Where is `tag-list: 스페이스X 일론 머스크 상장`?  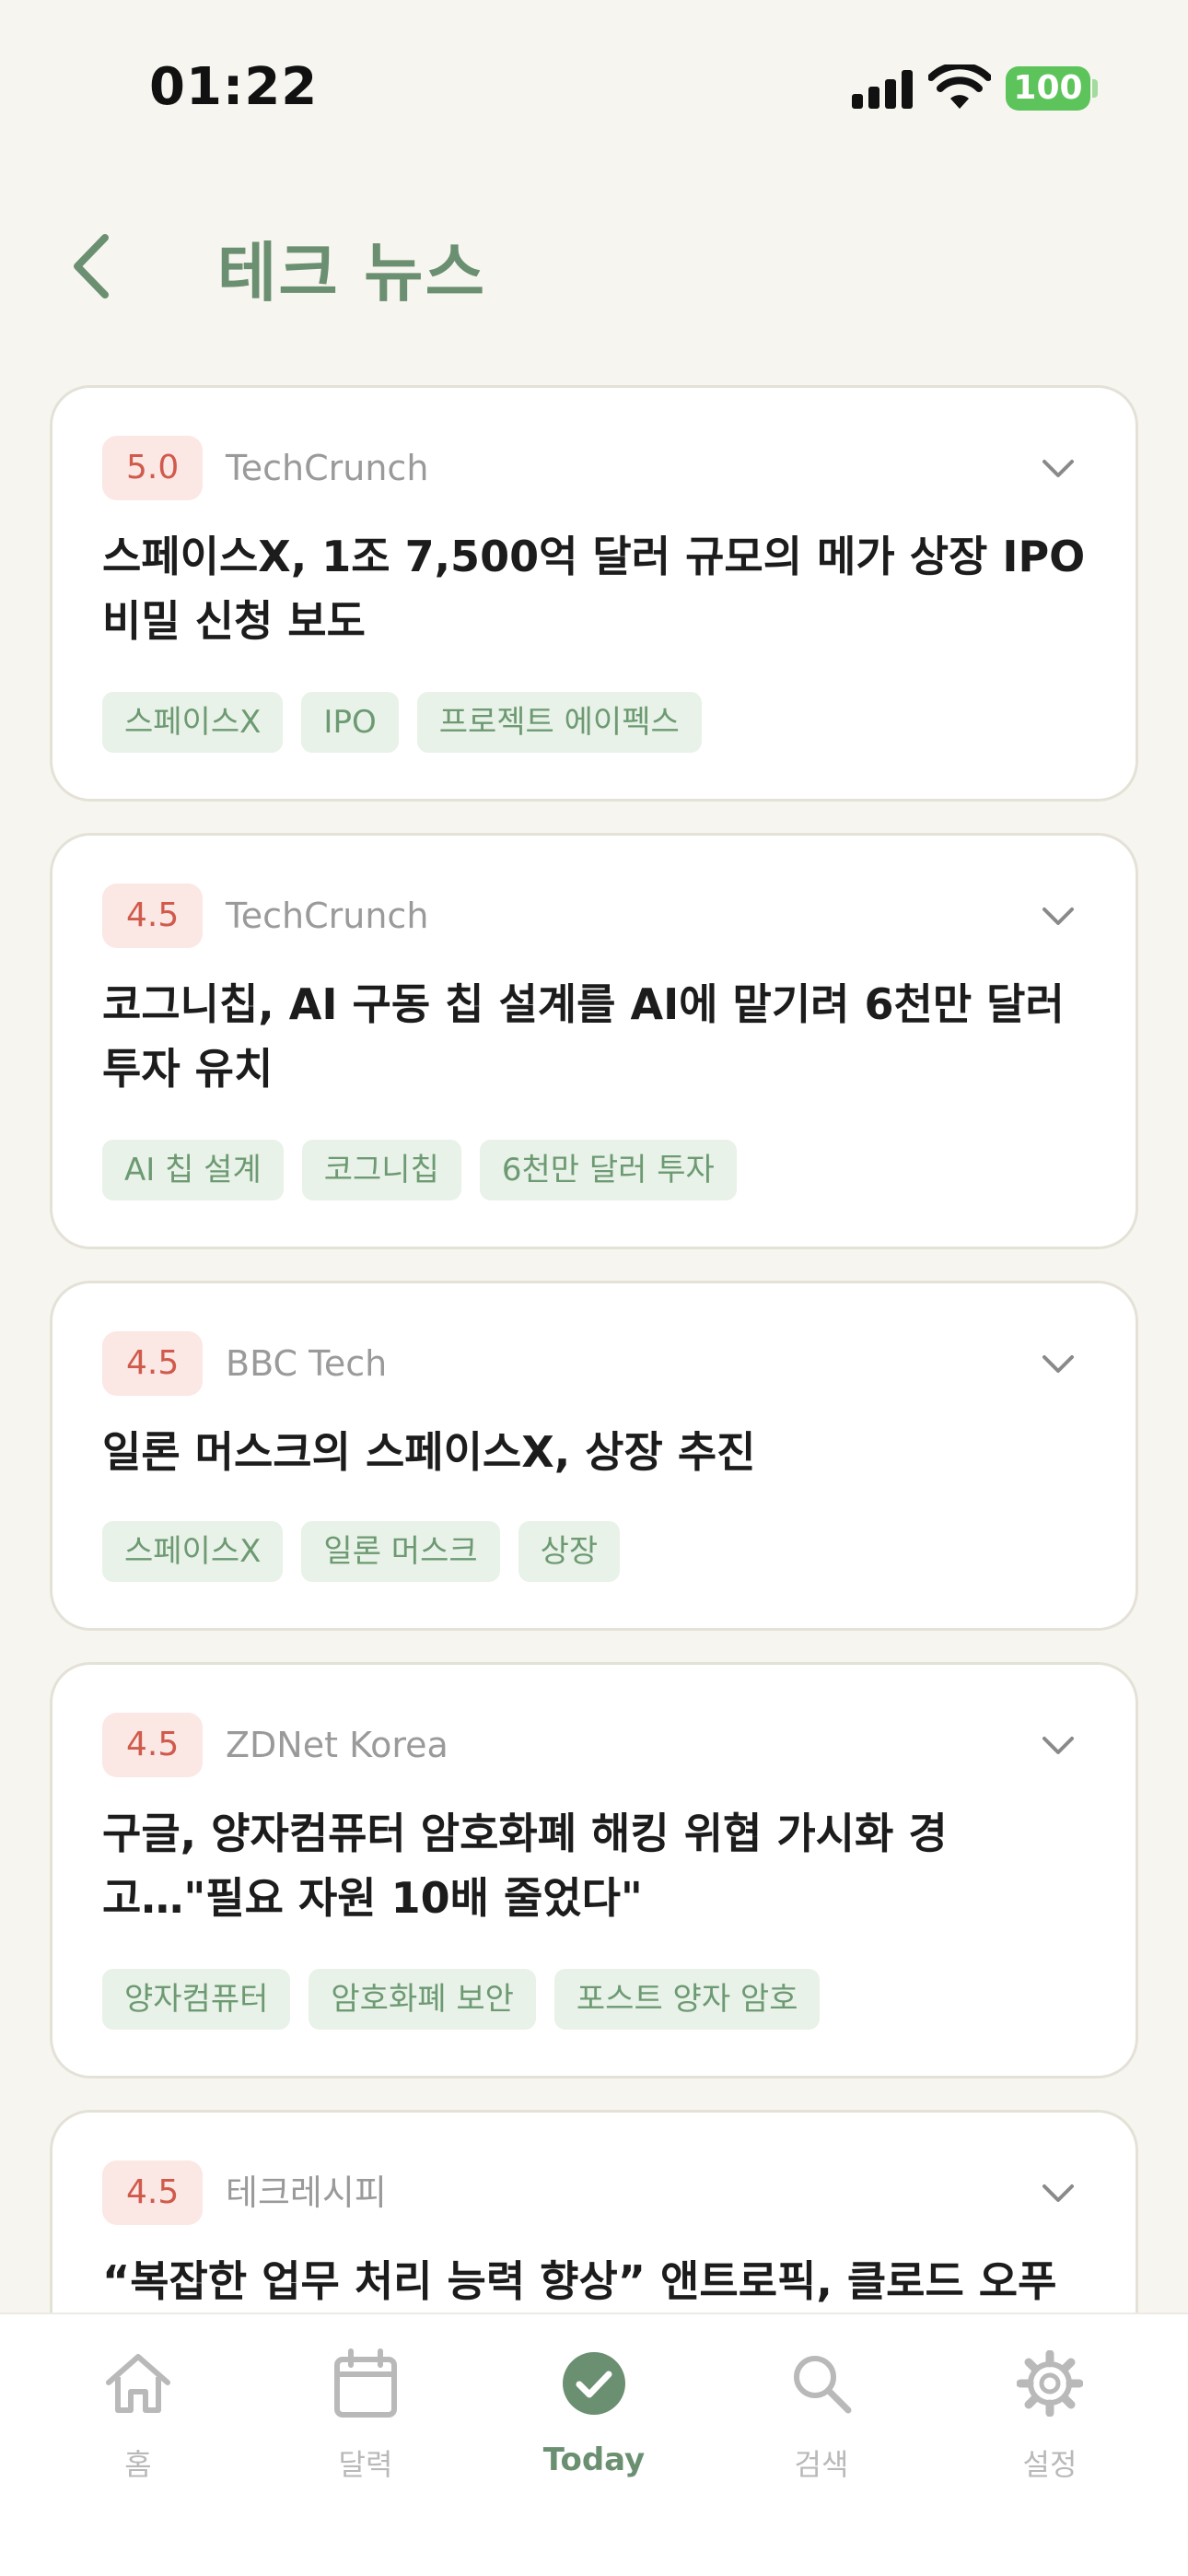 tag-list: 스페이스X 일론 머스크 상장 is located at coordinates (361, 1551).